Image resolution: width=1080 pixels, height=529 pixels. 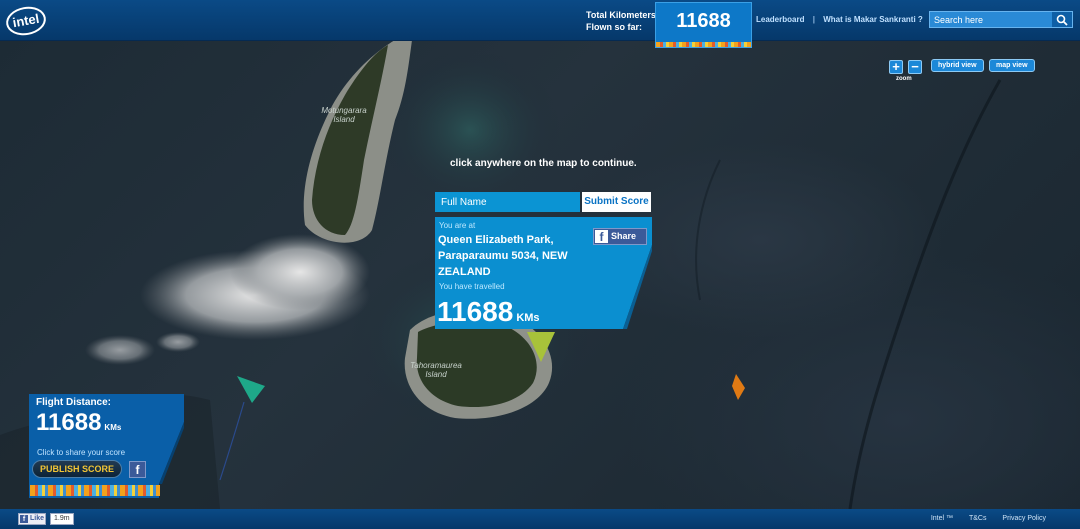 I want to click on total-km-caption: Total Kilometers Flown so far:, so click(x=621, y=21).